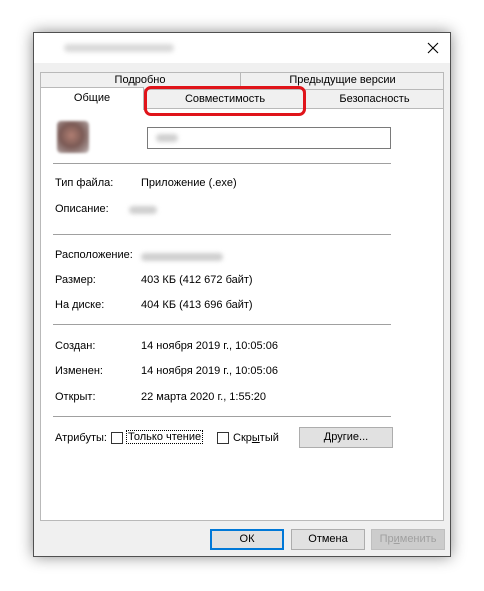 The height and width of the screenshot is (591, 484). I want to click on file-name-blurred, so click(167, 138).